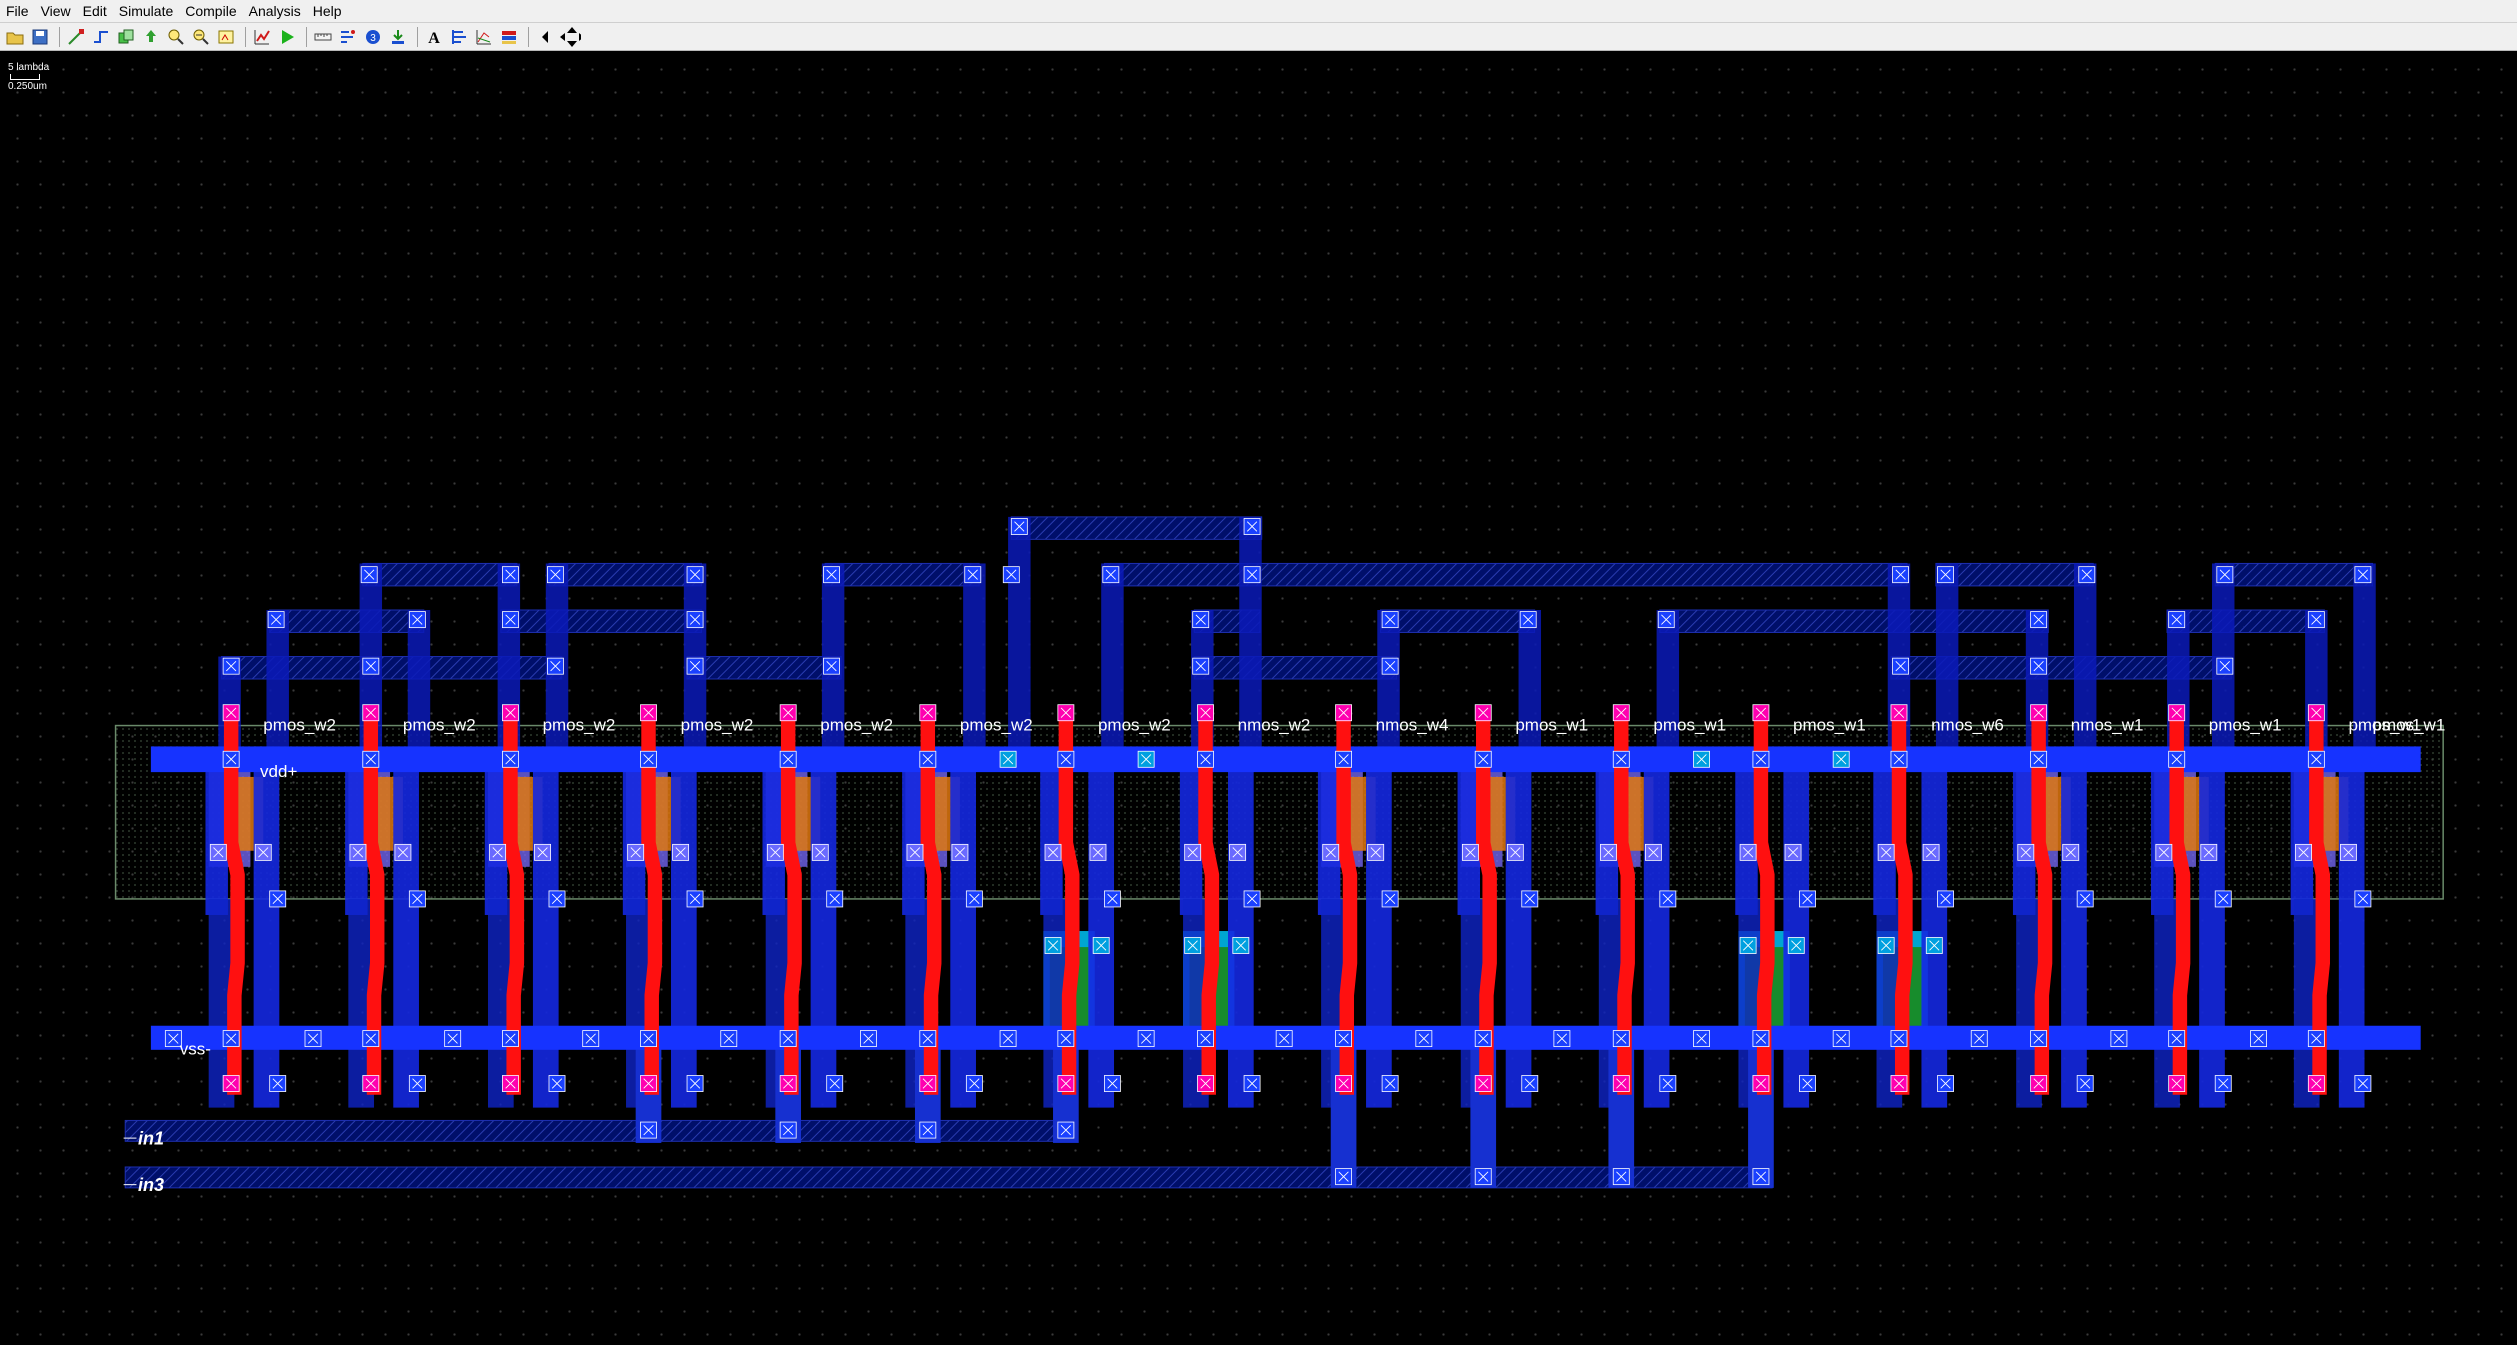 The image size is (2517, 1345). What do you see at coordinates (151, 1139) in the screenshot?
I see `in1-label: in1` at bounding box center [151, 1139].